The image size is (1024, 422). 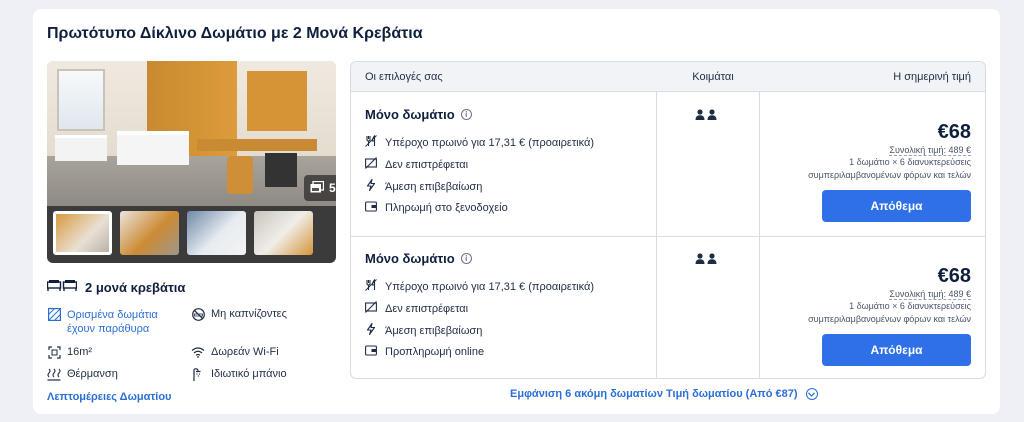 I want to click on window-icon, so click(x=54, y=316).